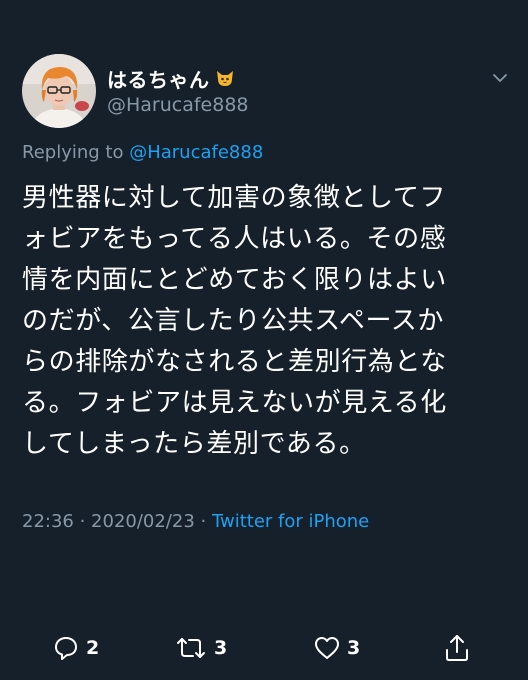  What do you see at coordinates (264, 648) in the screenshot?
I see `action-bar: 2 3 3` at bounding box center [264, 648].